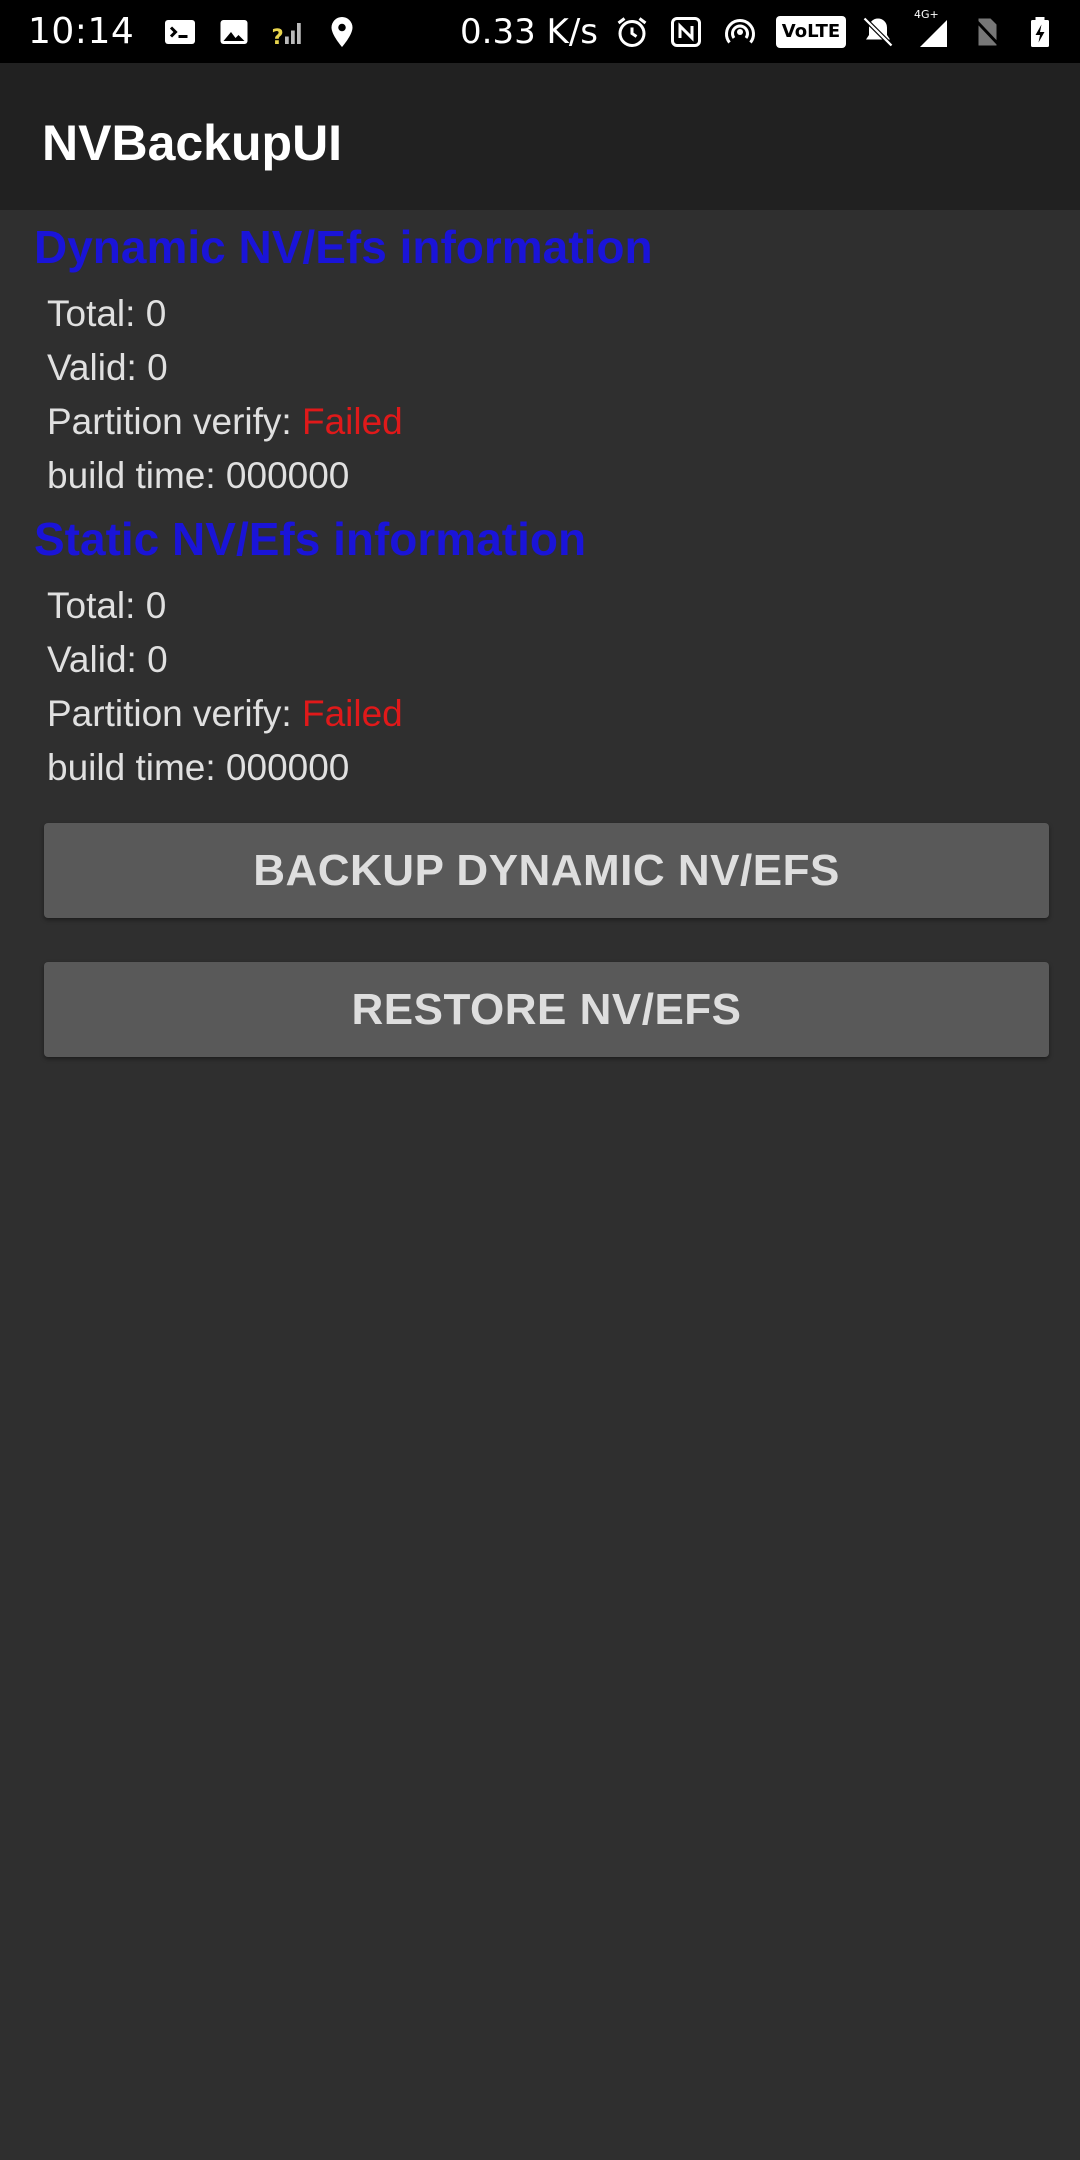  I want to click on app-bar: NVBackupUI, so click(540, 136).